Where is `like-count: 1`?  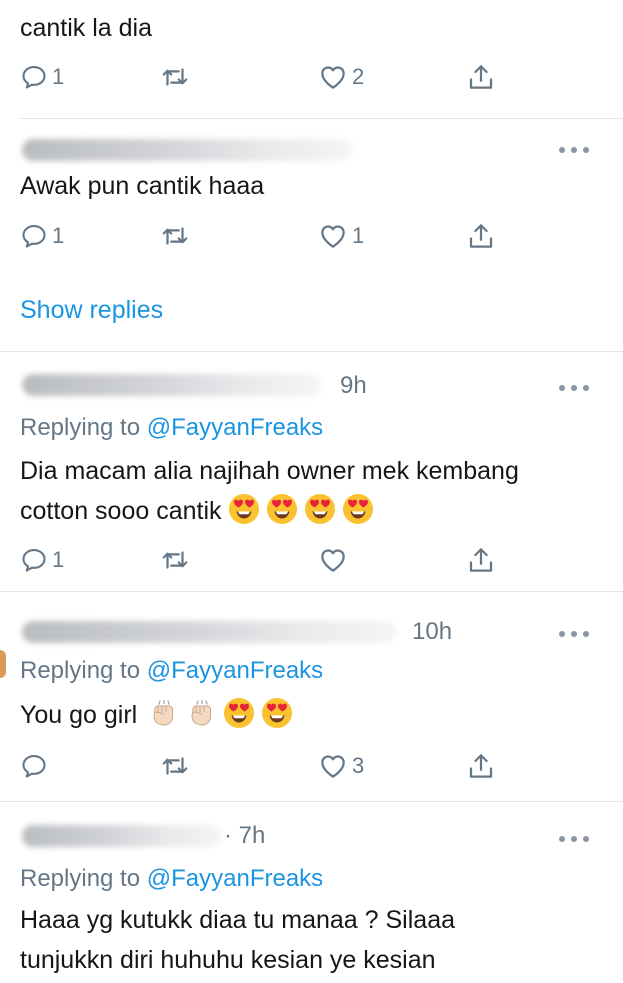
like-count: 1 is located at coordinates (358, 235).